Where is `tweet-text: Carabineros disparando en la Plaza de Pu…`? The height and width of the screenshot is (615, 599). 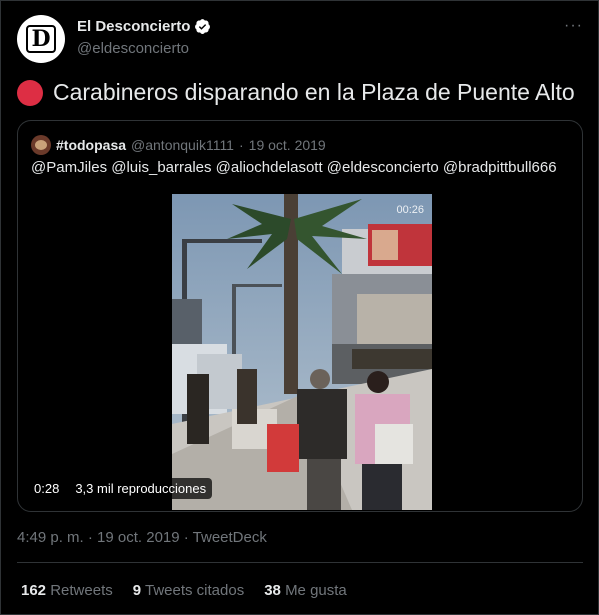
tweet-text: Carabineros disparando en la Plaza de Pu… is located at coordinates (300, 92).